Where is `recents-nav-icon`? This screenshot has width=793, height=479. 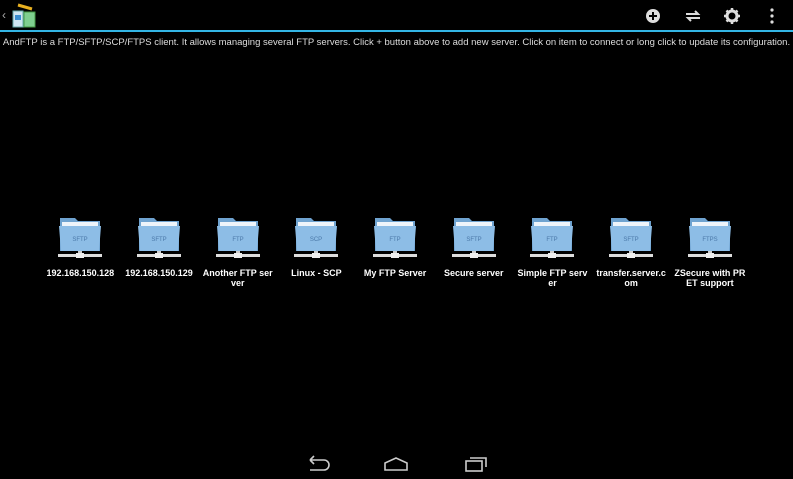 recents-nav-icon is located at coordinates (476, 464).